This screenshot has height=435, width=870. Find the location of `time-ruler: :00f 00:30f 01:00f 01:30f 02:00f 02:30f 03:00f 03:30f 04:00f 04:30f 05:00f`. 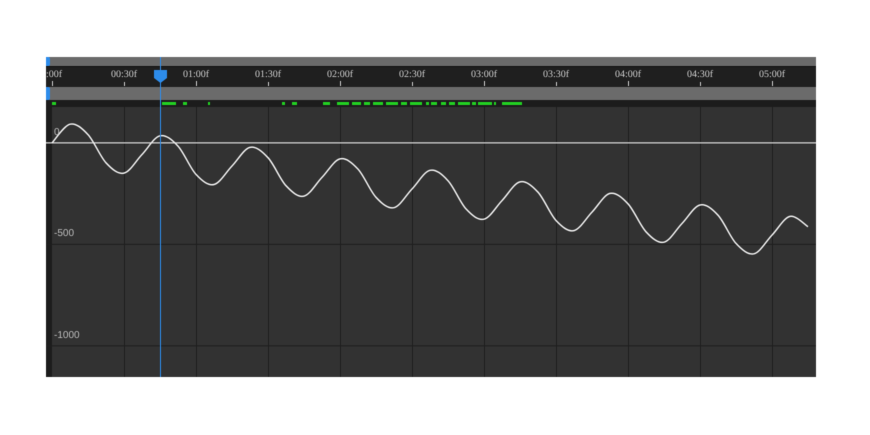

time-ruler: :00f 00:30f 01:00f 01:30f 02:00f 02:30f 03:00f 03:30f 04:00f 04:30f 05:00f is located at coordinates (431, 76).